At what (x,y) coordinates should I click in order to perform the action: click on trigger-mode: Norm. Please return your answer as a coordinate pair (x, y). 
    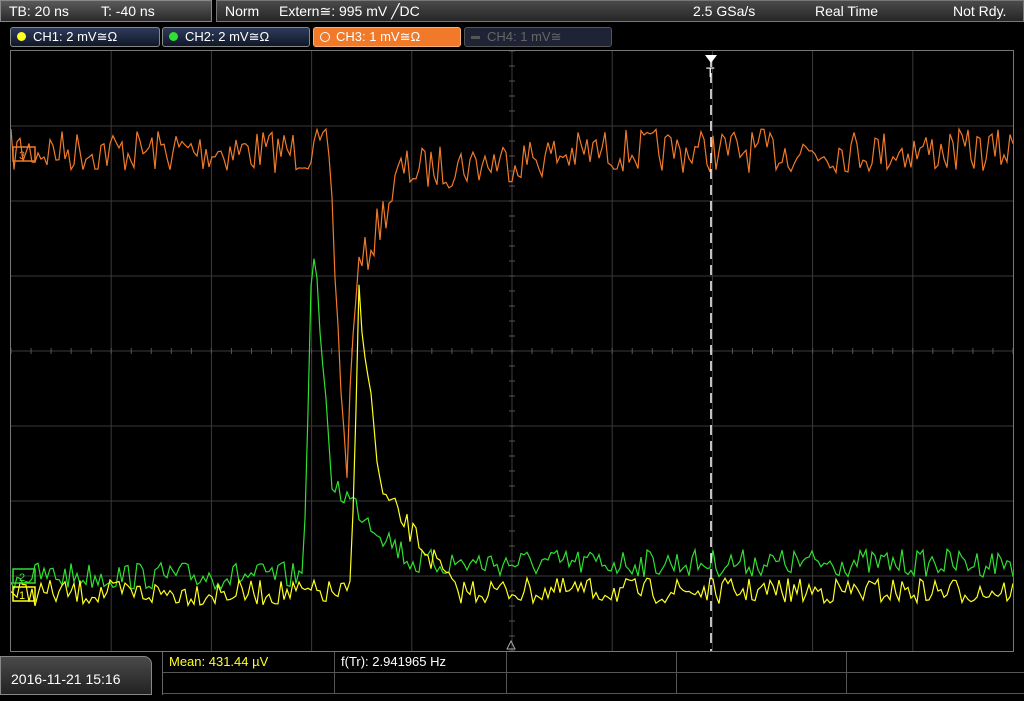
    Looking at the image, I should click on (242, 11).